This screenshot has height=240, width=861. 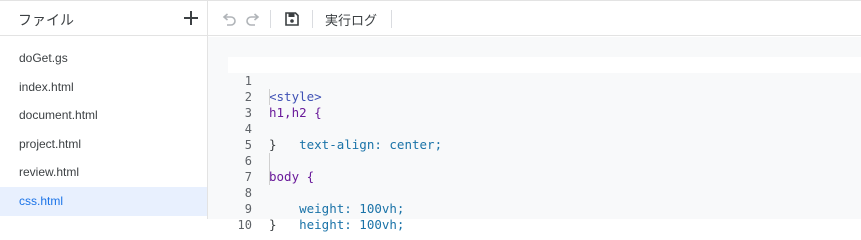 I want to click on redo-icon, so click(x=253, y=19).